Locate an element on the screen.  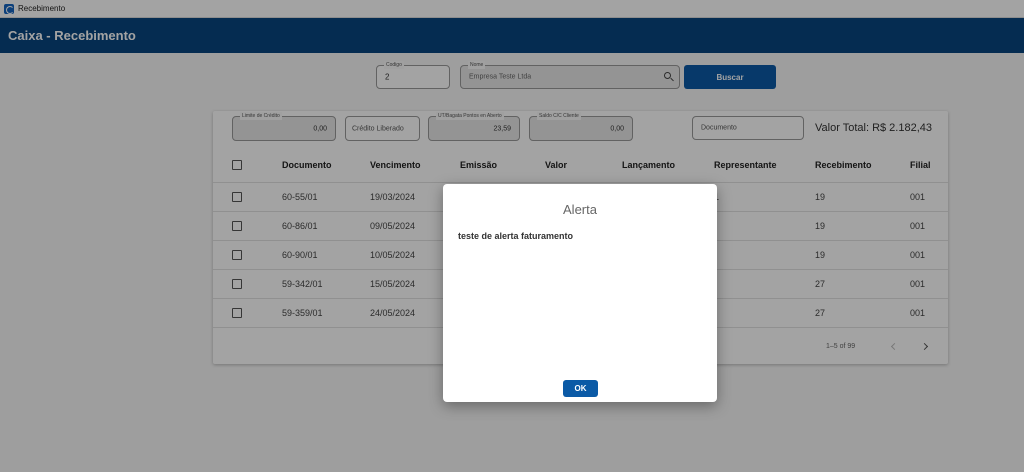
ok-button: OK is located at coordinates (580, 388).